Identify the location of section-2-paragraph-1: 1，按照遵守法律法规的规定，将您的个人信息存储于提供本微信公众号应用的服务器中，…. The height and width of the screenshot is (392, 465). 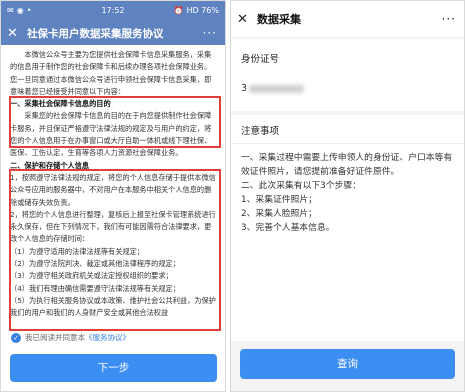
(113, 189).